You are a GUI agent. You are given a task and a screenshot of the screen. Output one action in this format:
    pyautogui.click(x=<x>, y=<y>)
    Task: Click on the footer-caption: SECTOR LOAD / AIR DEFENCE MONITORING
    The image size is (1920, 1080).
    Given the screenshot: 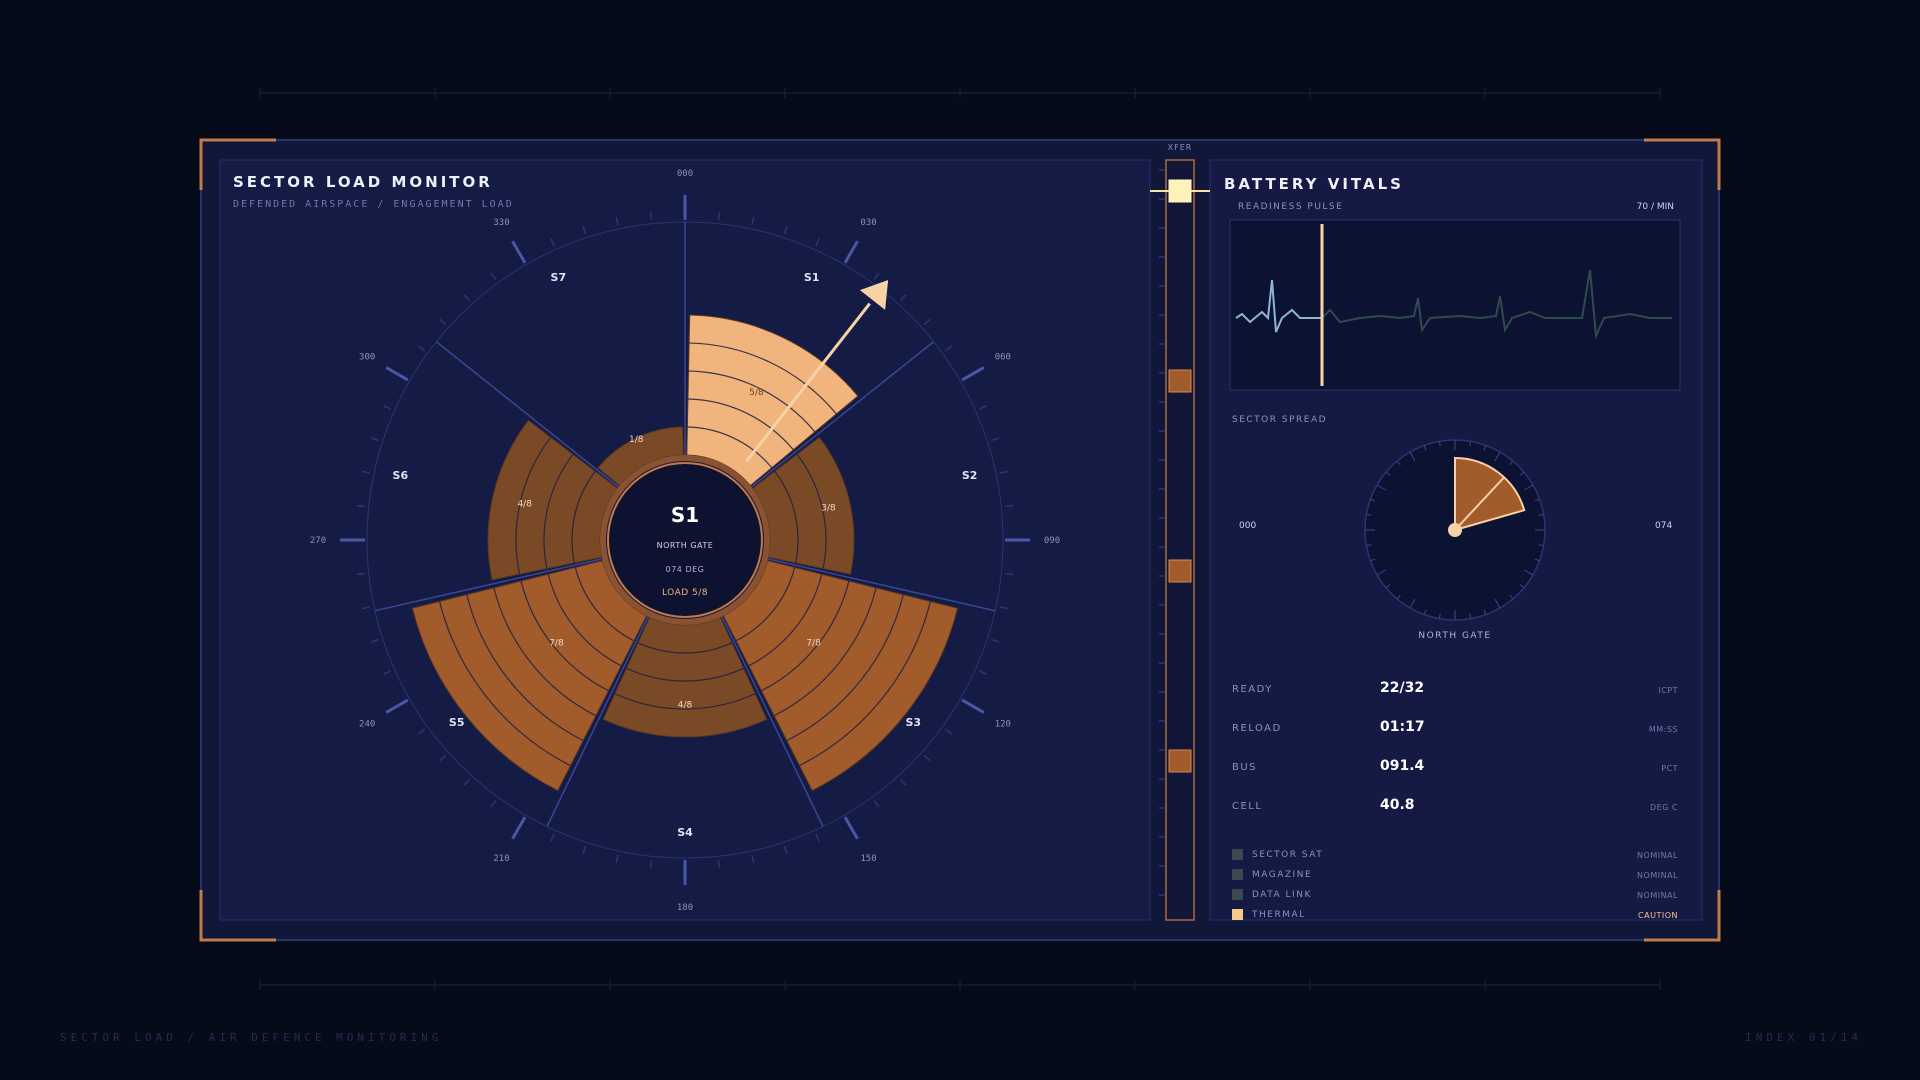 What is the action you would take?
    pyautogui.click(x=251, y=1037)
    